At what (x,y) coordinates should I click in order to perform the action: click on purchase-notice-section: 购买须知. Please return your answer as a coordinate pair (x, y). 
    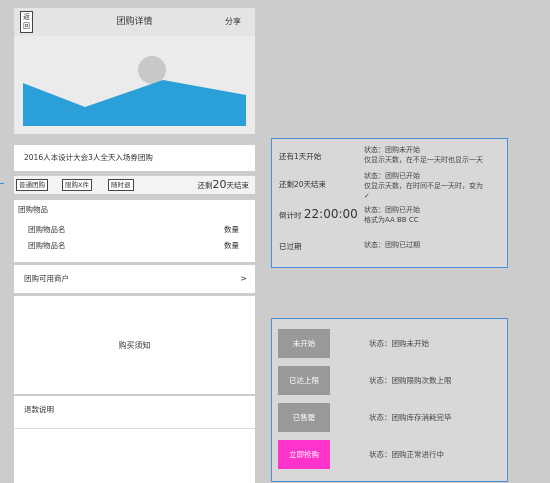
    Looking at the image, I should click on (134, 345).